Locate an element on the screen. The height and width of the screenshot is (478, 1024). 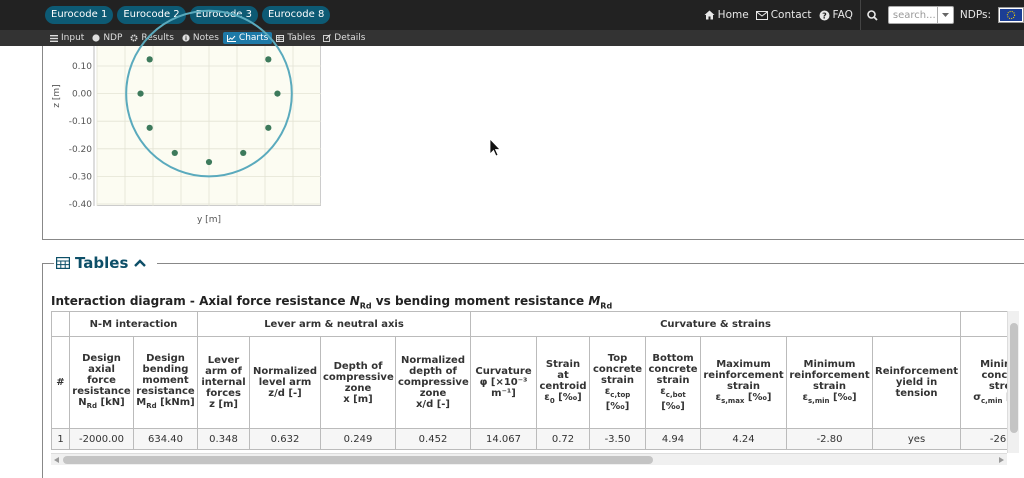
column-header-label: Strain at centroid is located at coordinates (563, 375).